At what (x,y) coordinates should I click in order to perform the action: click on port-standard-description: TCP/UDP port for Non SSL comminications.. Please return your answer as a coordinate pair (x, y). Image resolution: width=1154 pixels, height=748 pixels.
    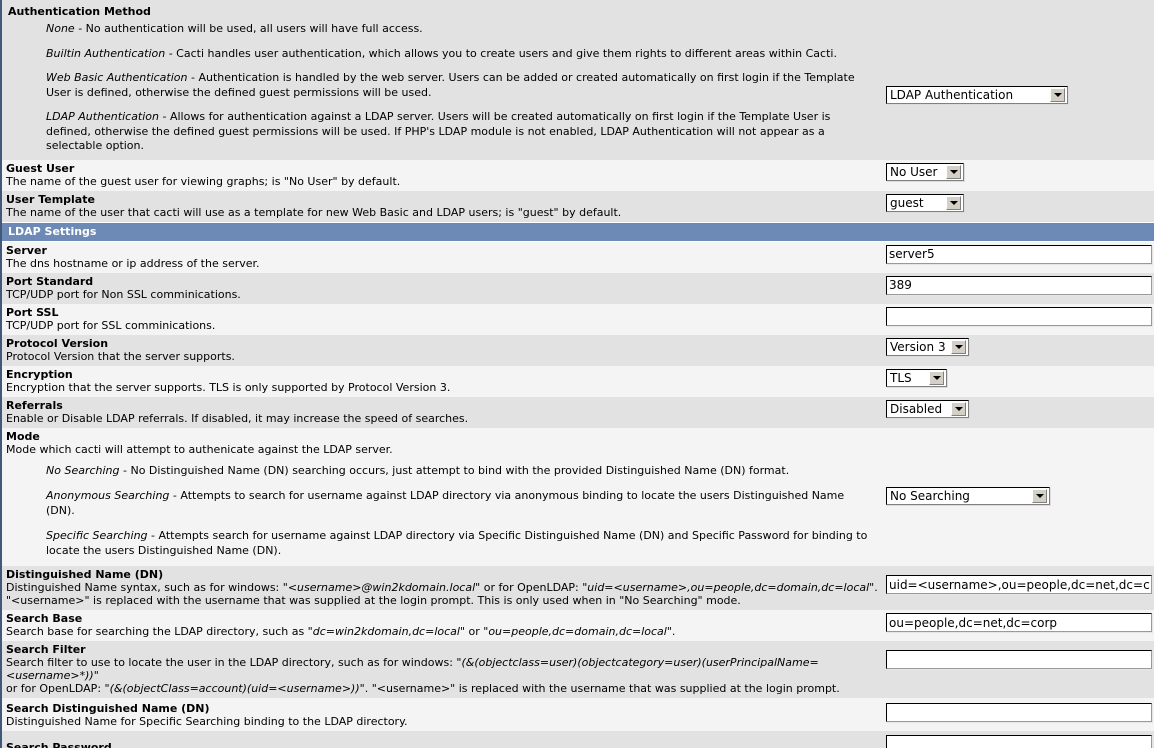
    Looking at the image, I should click on (123, 294).